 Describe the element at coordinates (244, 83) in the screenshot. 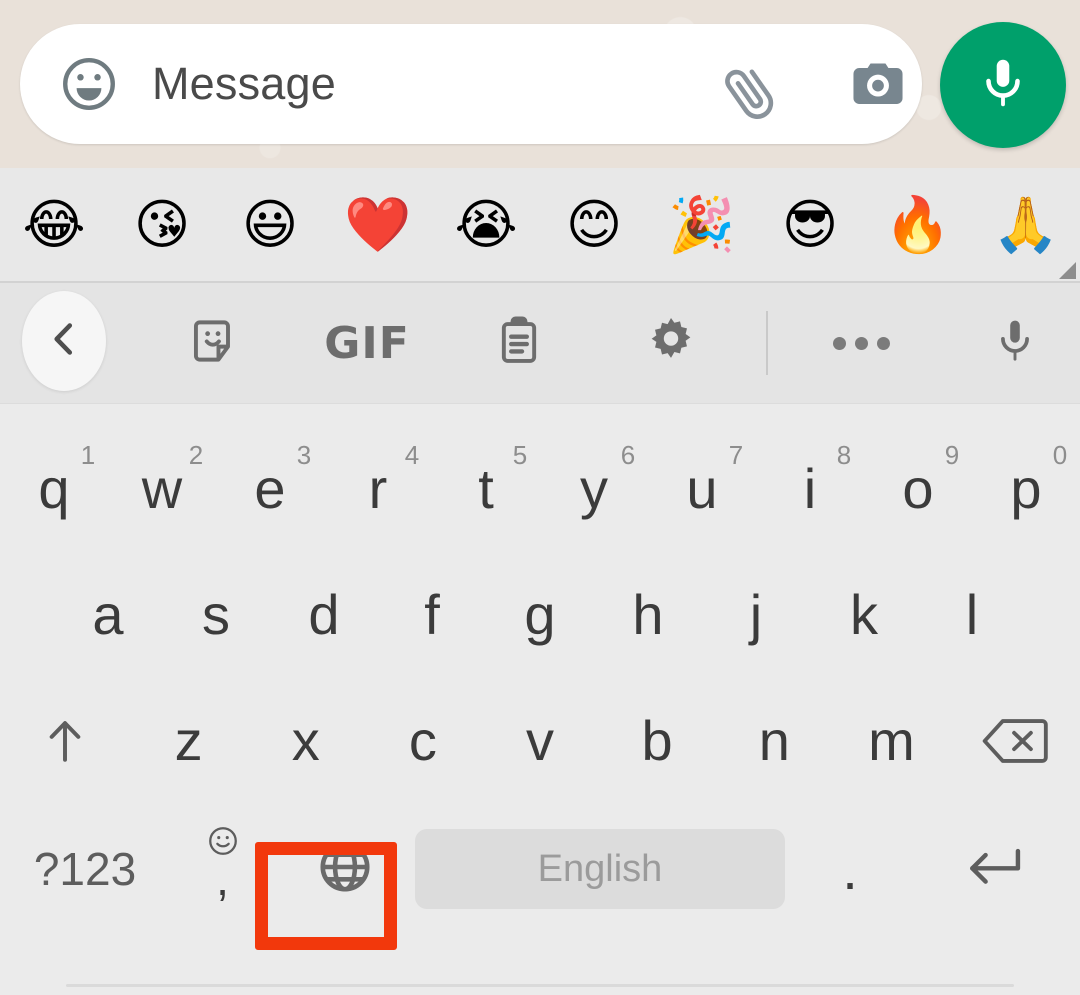

I see `message-placeholder-text: Message` at that location.